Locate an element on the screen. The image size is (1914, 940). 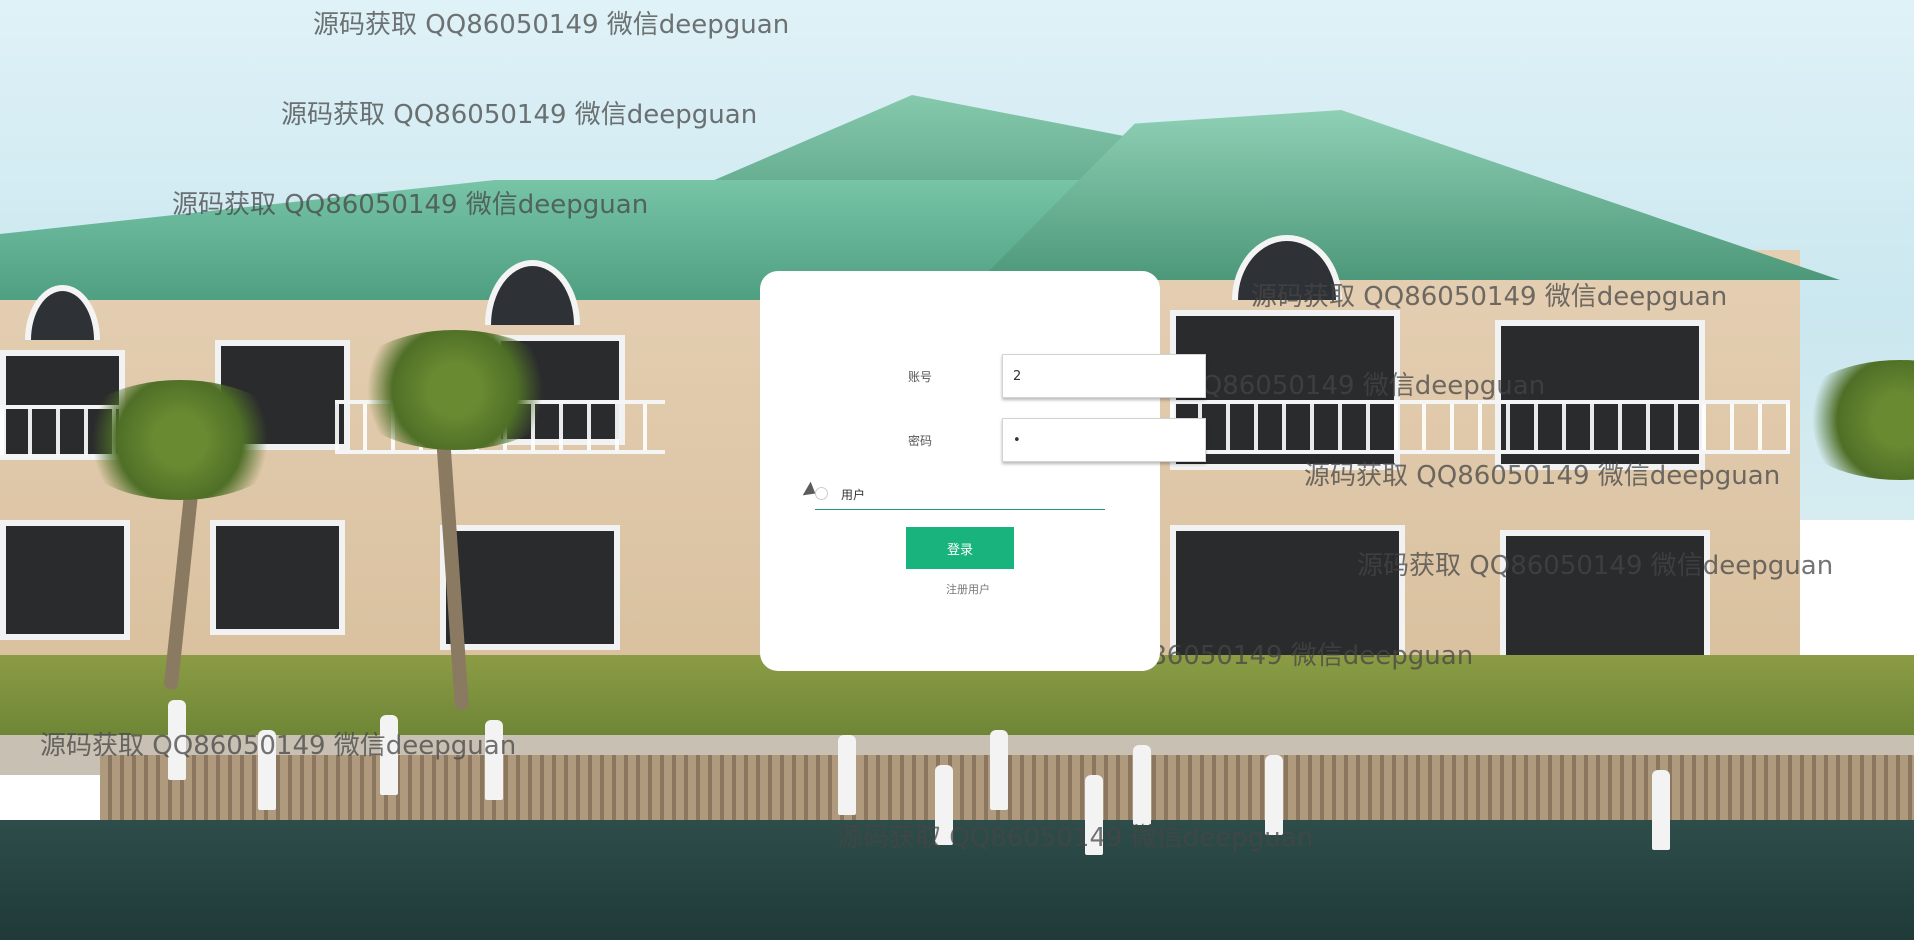
password-input is located at coordinates (1104, 440).